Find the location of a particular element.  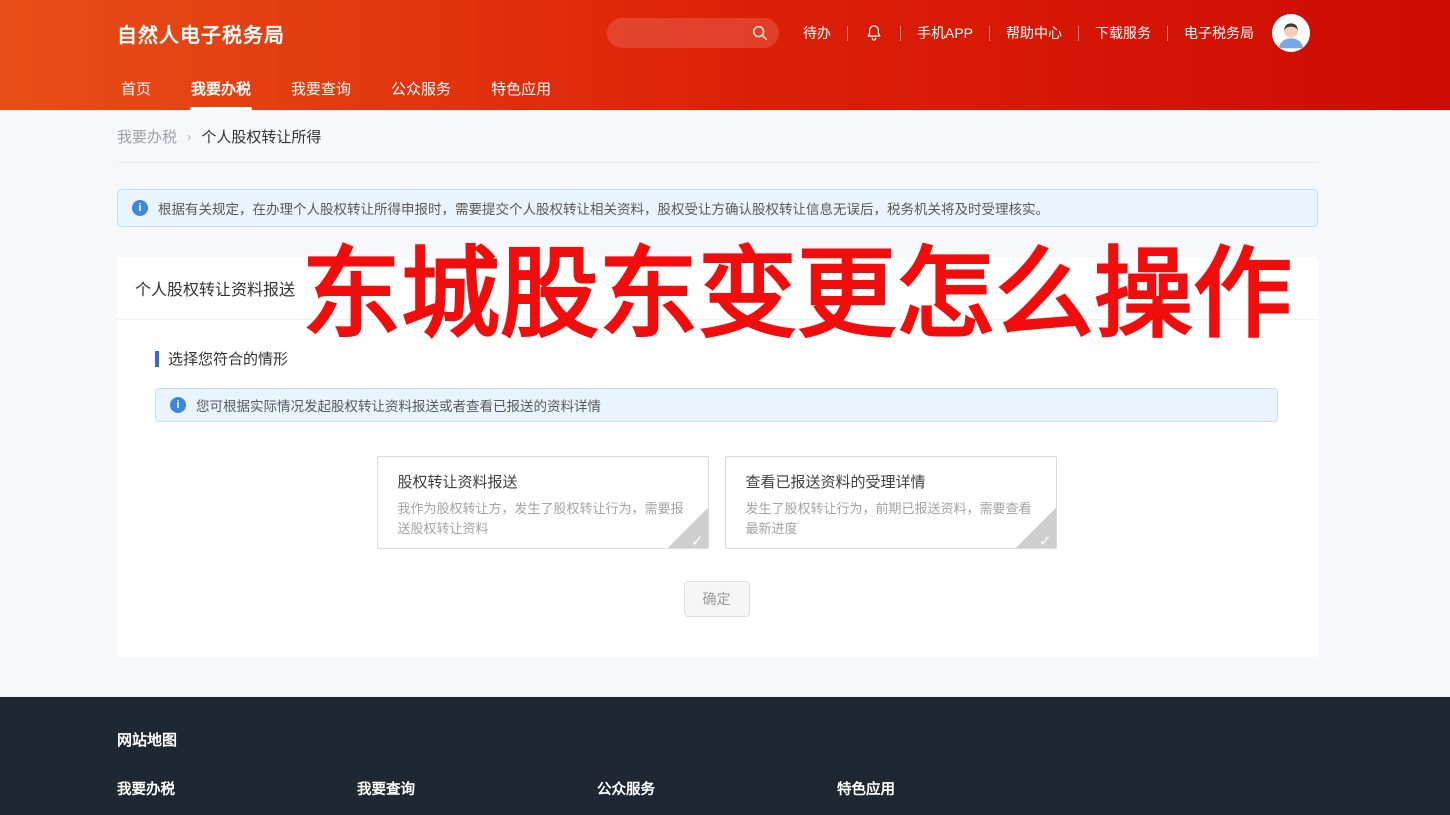

confirm-button: 确定 is located at coordinates (716, 599).